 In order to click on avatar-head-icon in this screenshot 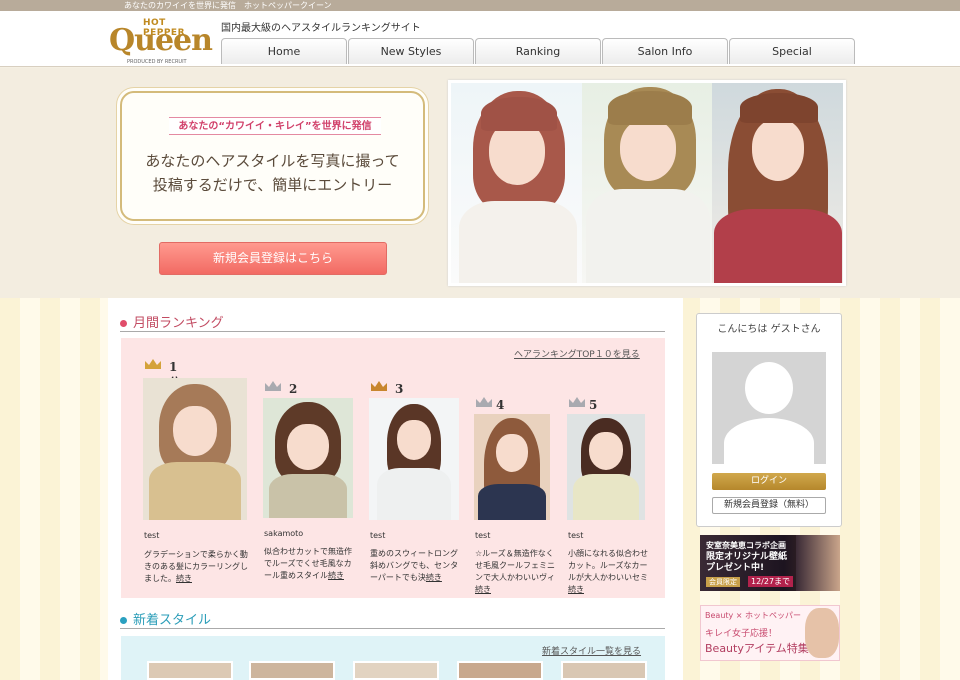, I will do `click(769, 388)`.